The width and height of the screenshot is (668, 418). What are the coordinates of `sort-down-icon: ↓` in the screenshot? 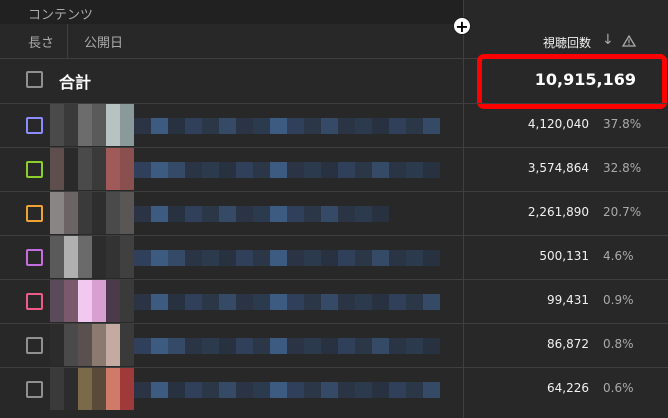 It's located at (608, 40).